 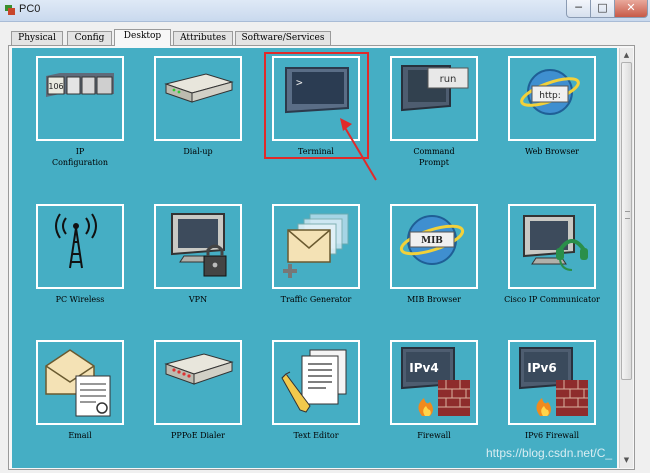 What do you see at coordinates (30, 9) in the screenshot?
I see `window-title: PC0` at bounding box center [30, 9].